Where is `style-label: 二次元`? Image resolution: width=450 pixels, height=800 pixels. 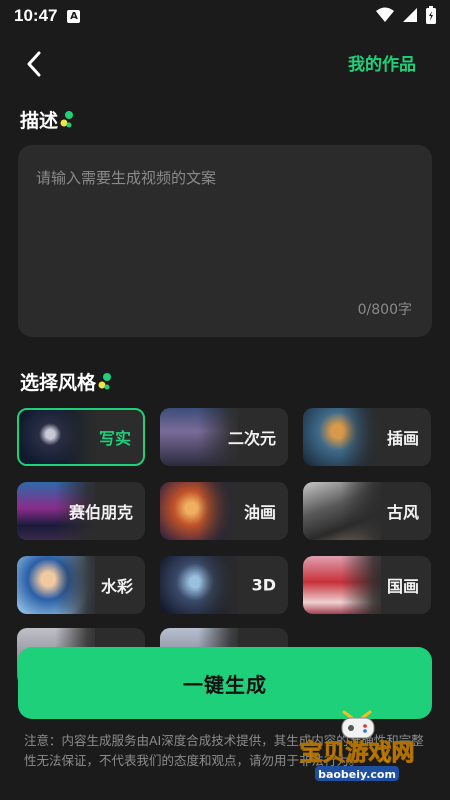
style-label: 二次元 is located at coordinates (251, 438).